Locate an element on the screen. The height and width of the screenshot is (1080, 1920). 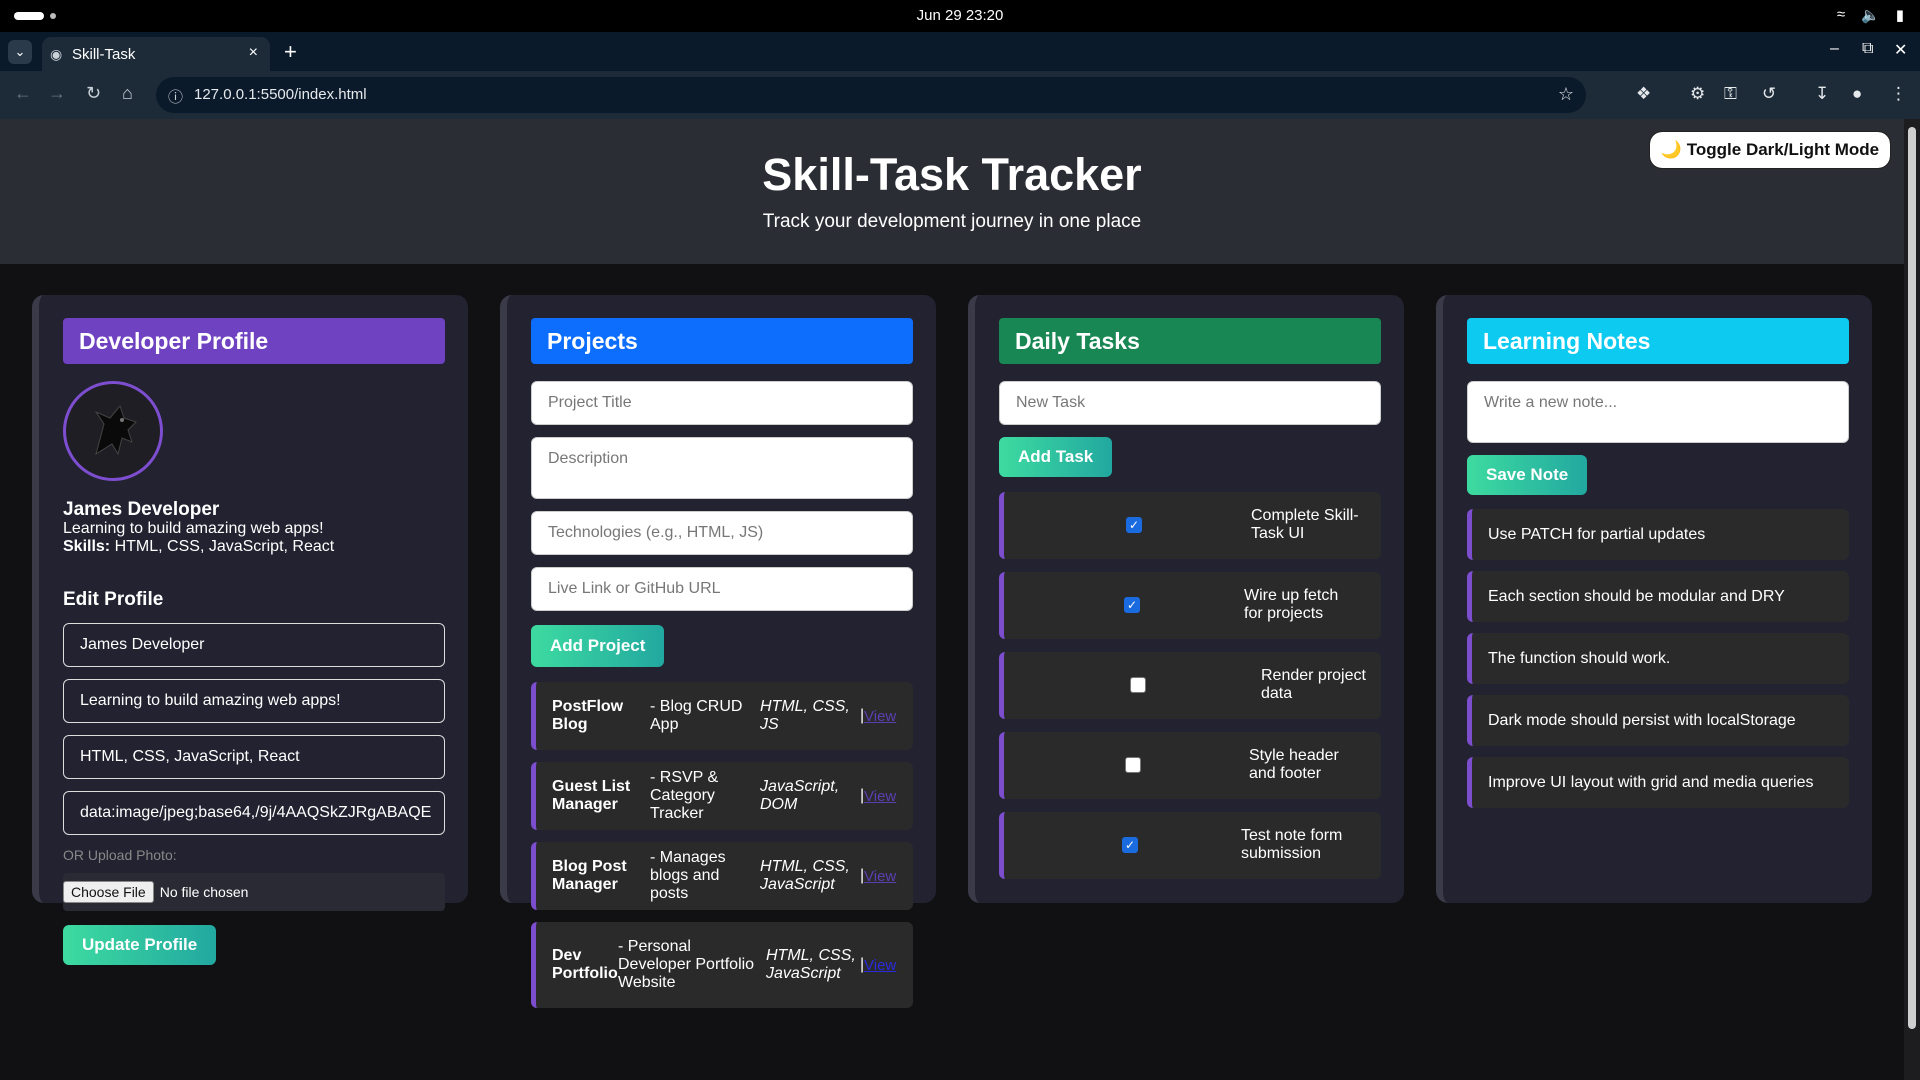
profile-skills-line: Skills: HTML, CSS, JavaScript, React is located at coordinates (198, 547).